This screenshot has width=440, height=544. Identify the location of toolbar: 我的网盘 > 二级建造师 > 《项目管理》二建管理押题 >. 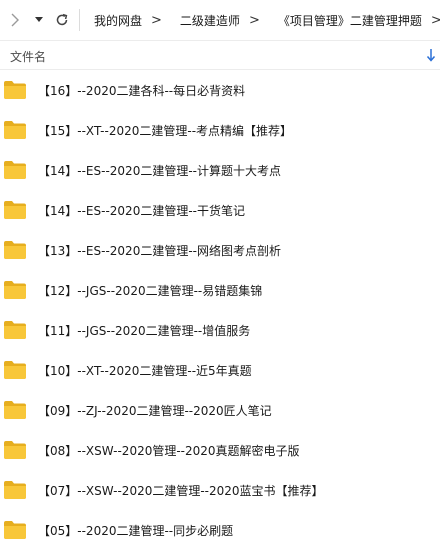
(220, 20).